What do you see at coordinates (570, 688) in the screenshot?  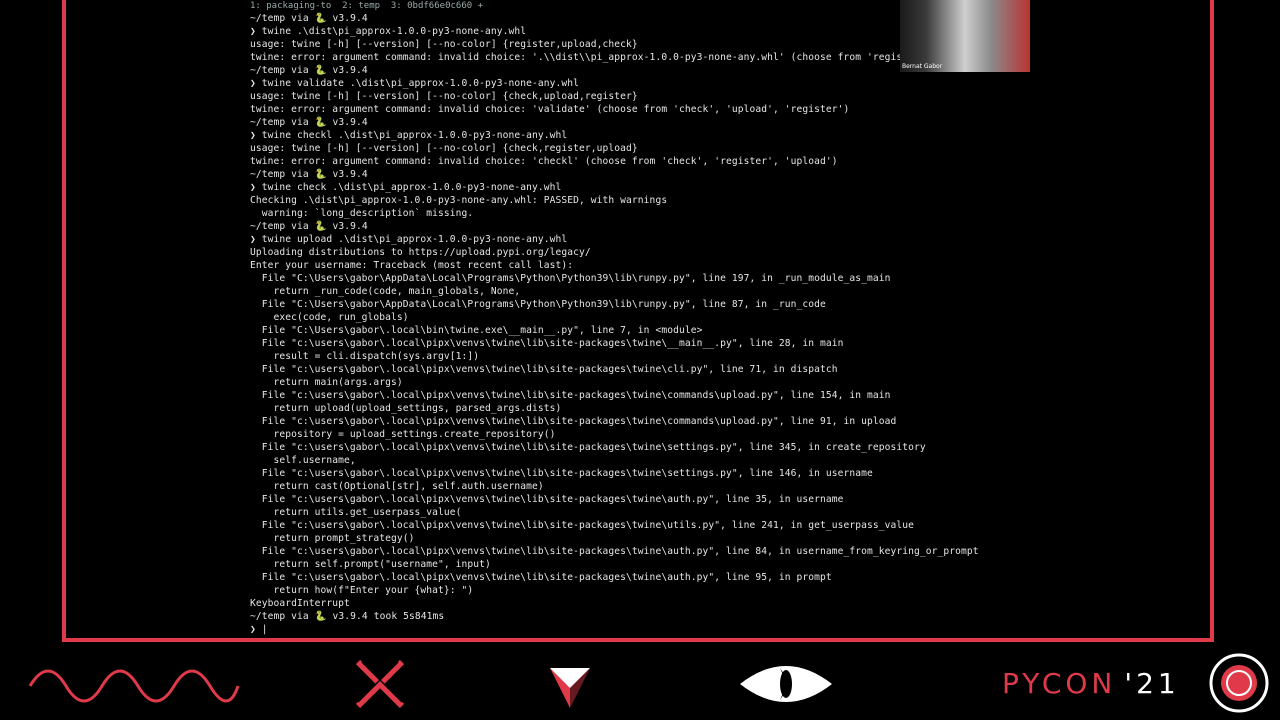 I see `triangle-logo-icon` at bounding box center [570, 688].